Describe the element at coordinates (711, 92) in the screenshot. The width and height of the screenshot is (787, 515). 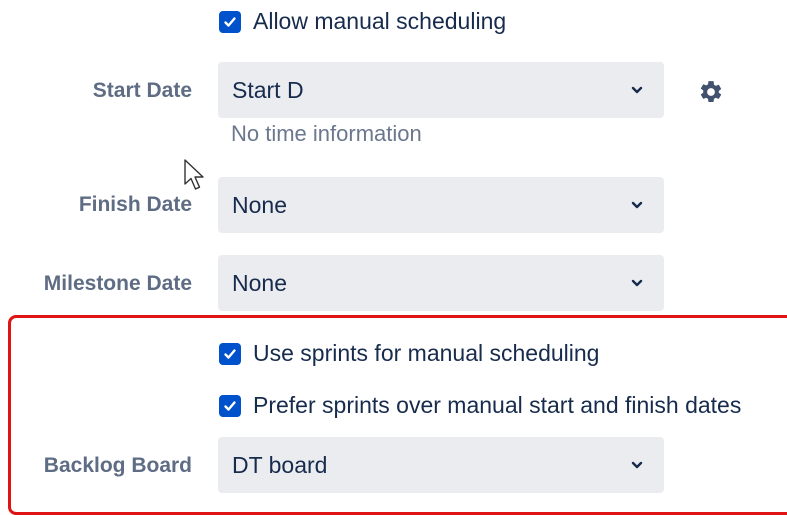
I see `gear-icon` at that location.